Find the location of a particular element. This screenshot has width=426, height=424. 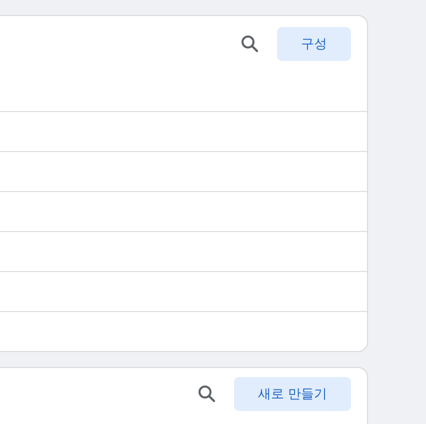

create-button: 새로 만들기 is located at coordinates (292, 394).